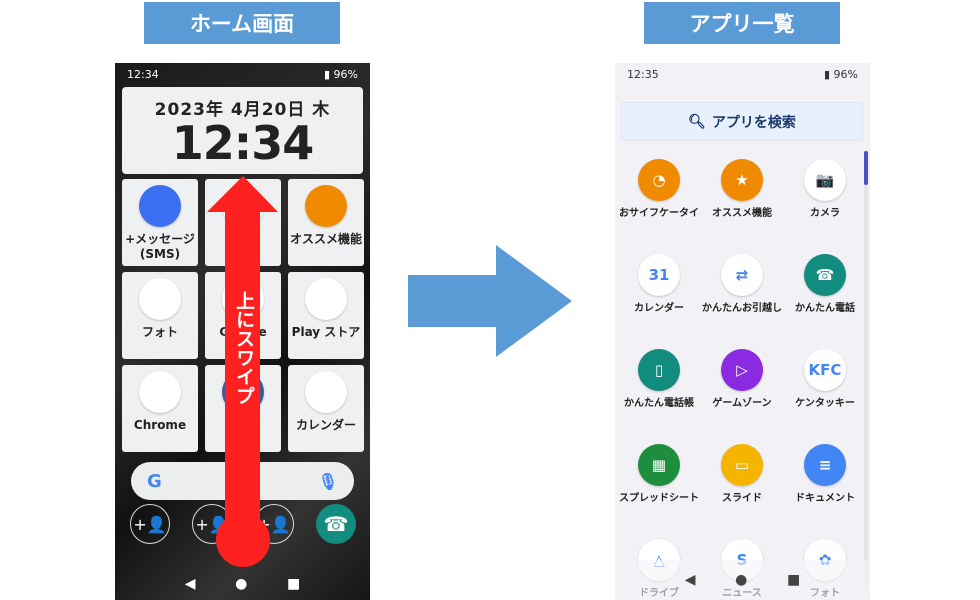 The image size is (980, 600). What do you see at coordinates (659, 498) in the screenshot?
I see `app-label: スプレッドシート` at bounding box center [659, 498].